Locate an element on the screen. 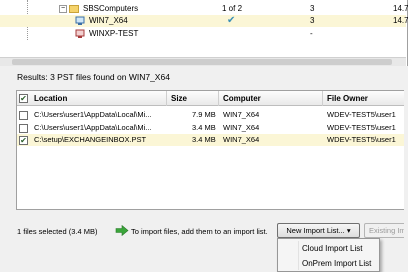 The width and height of the screenshot is (408, 272). window-edge is located at coordinates (406, 169).